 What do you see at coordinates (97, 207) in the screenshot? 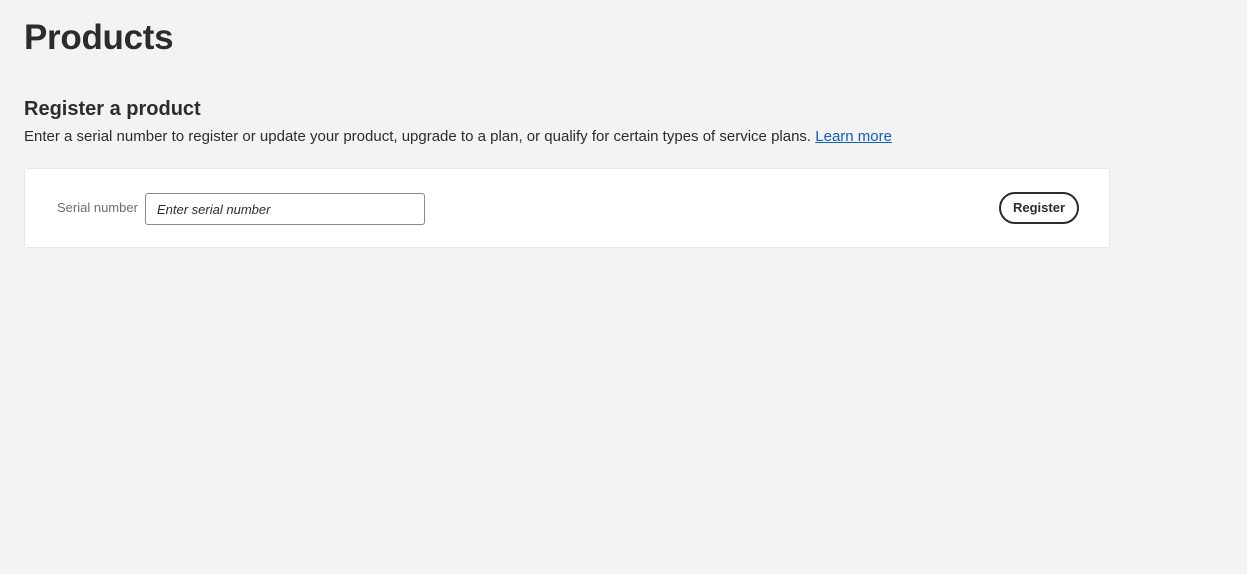
I see `serial-number-label: Serial number` at bounding box center [97, 207].